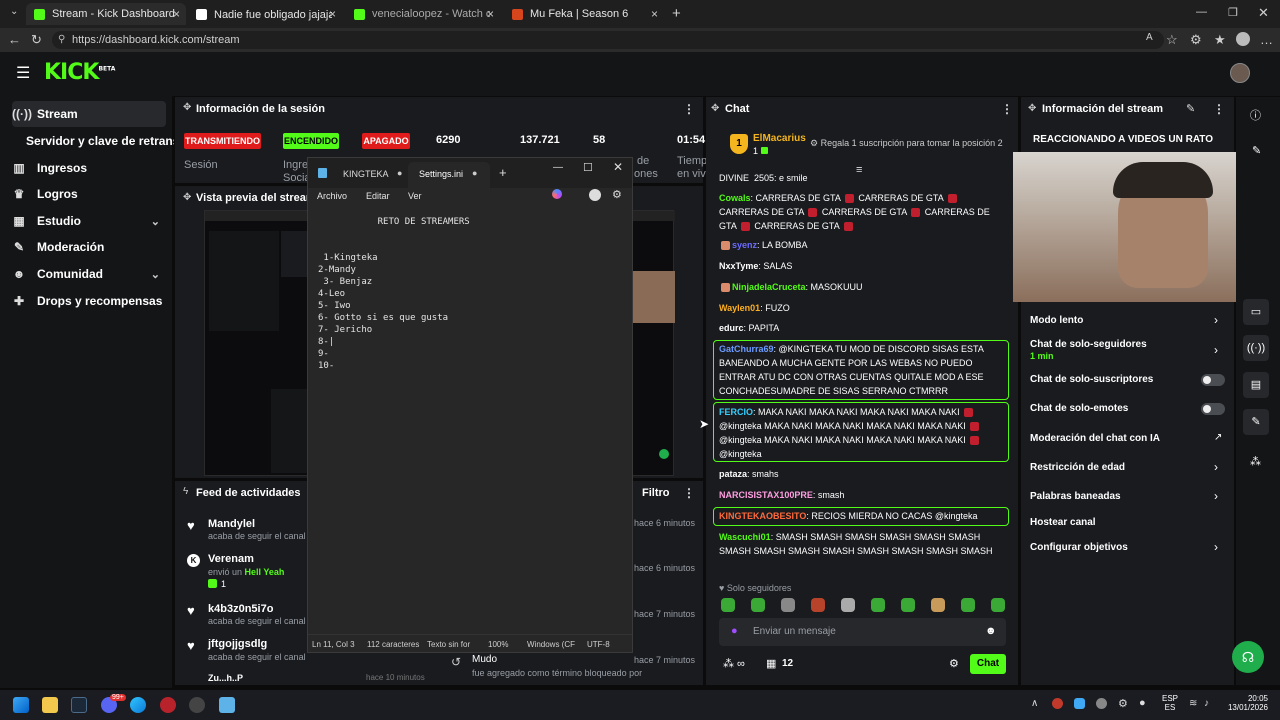 The width and height of the screenshot is (1280, 720). What do you see at coordinates (584, 14) in the screenshot?
I see `tab-mu-feka: Mu Feka | Season 6 ×` at bounding box center [584, 14].